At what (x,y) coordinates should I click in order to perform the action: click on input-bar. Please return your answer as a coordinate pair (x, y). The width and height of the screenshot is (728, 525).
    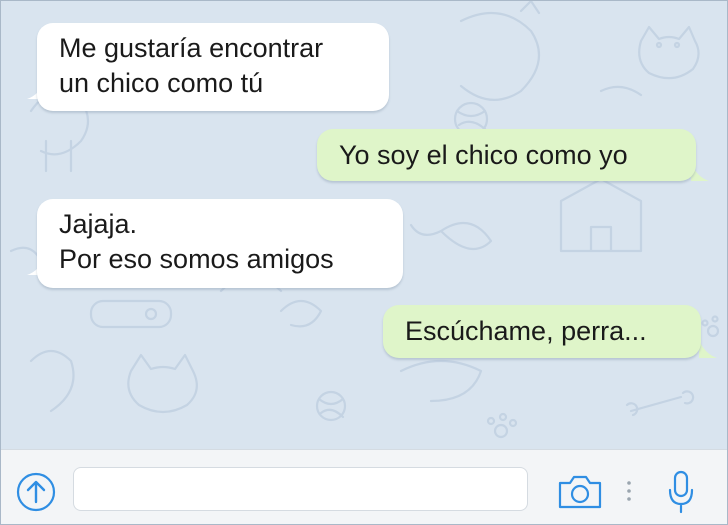
    Looking at the image, I should click on (364, 486).